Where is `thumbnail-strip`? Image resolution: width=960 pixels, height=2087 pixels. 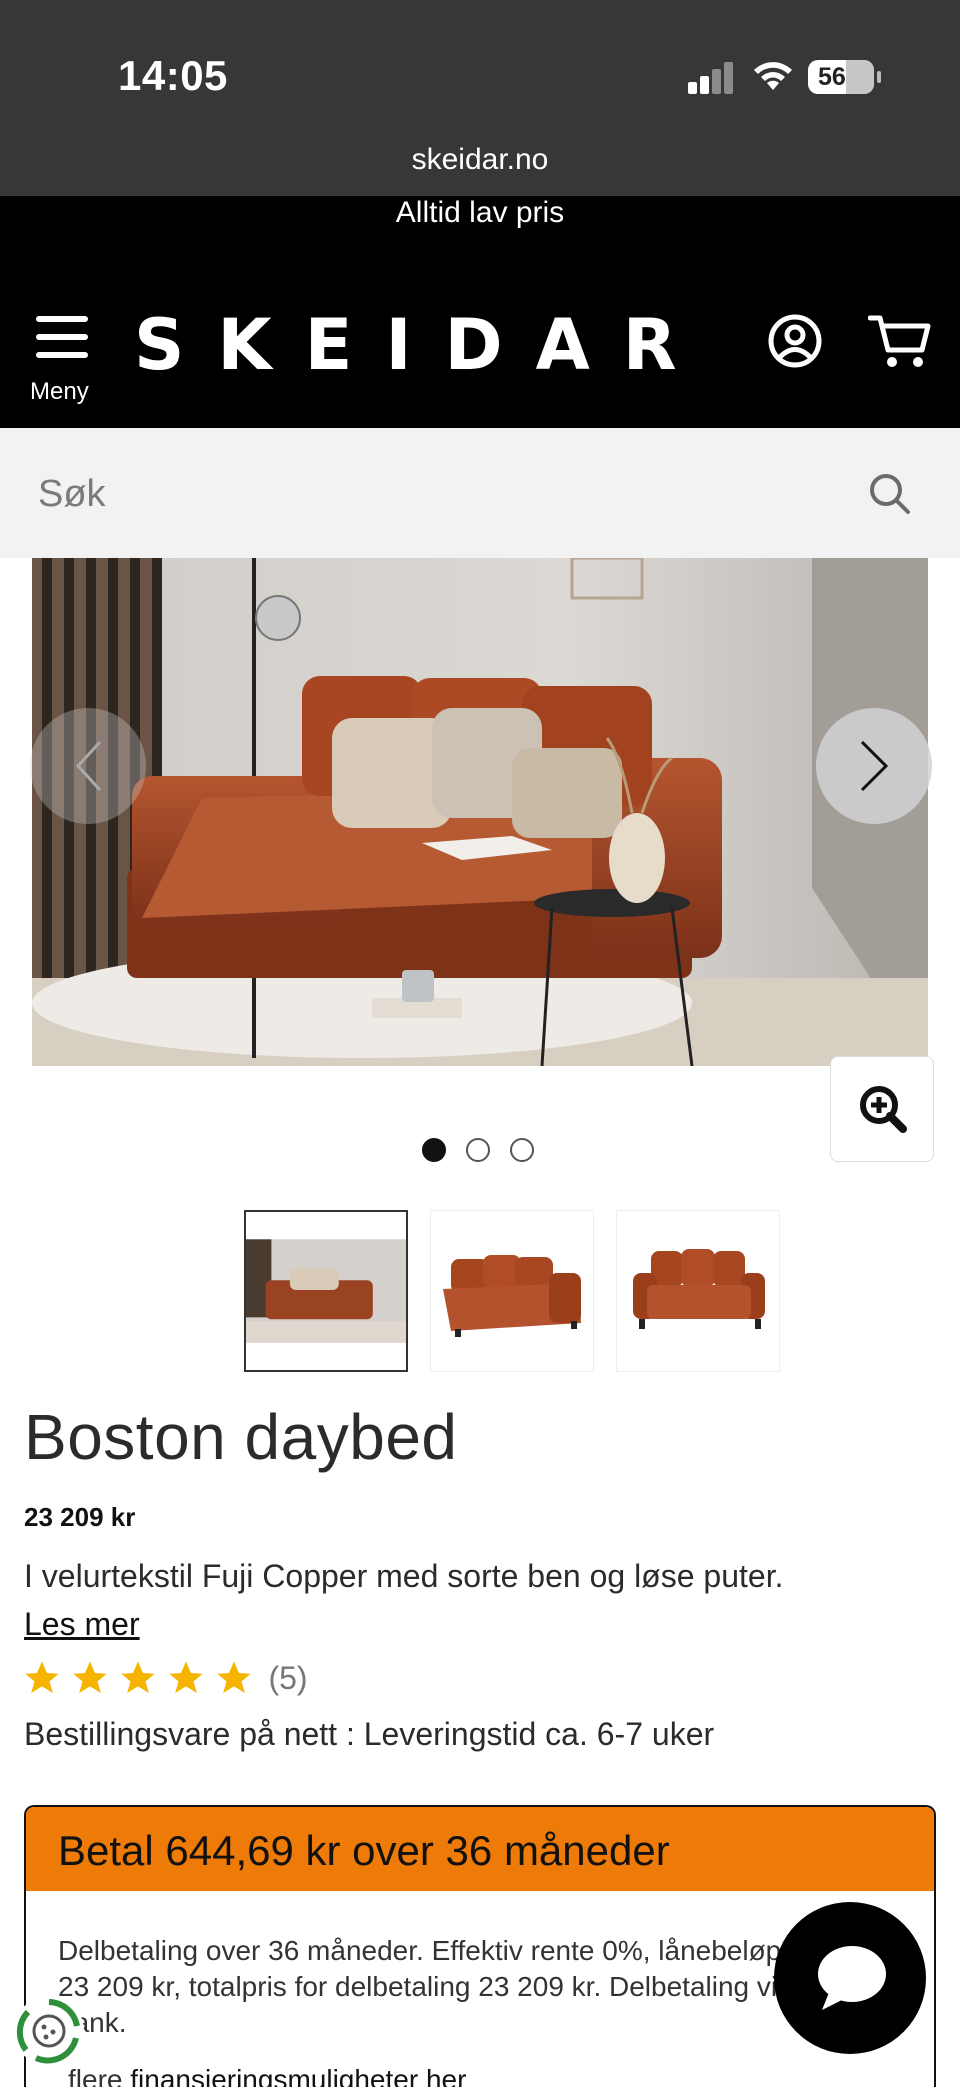 thumbnail-strip is located at coordinates (514, 1291).